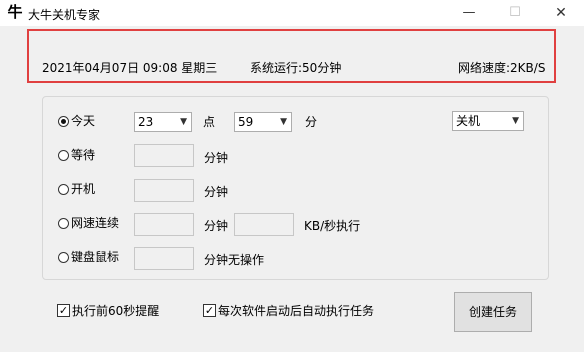  I want to click on maximize-button: ☐, so click(515, 13).